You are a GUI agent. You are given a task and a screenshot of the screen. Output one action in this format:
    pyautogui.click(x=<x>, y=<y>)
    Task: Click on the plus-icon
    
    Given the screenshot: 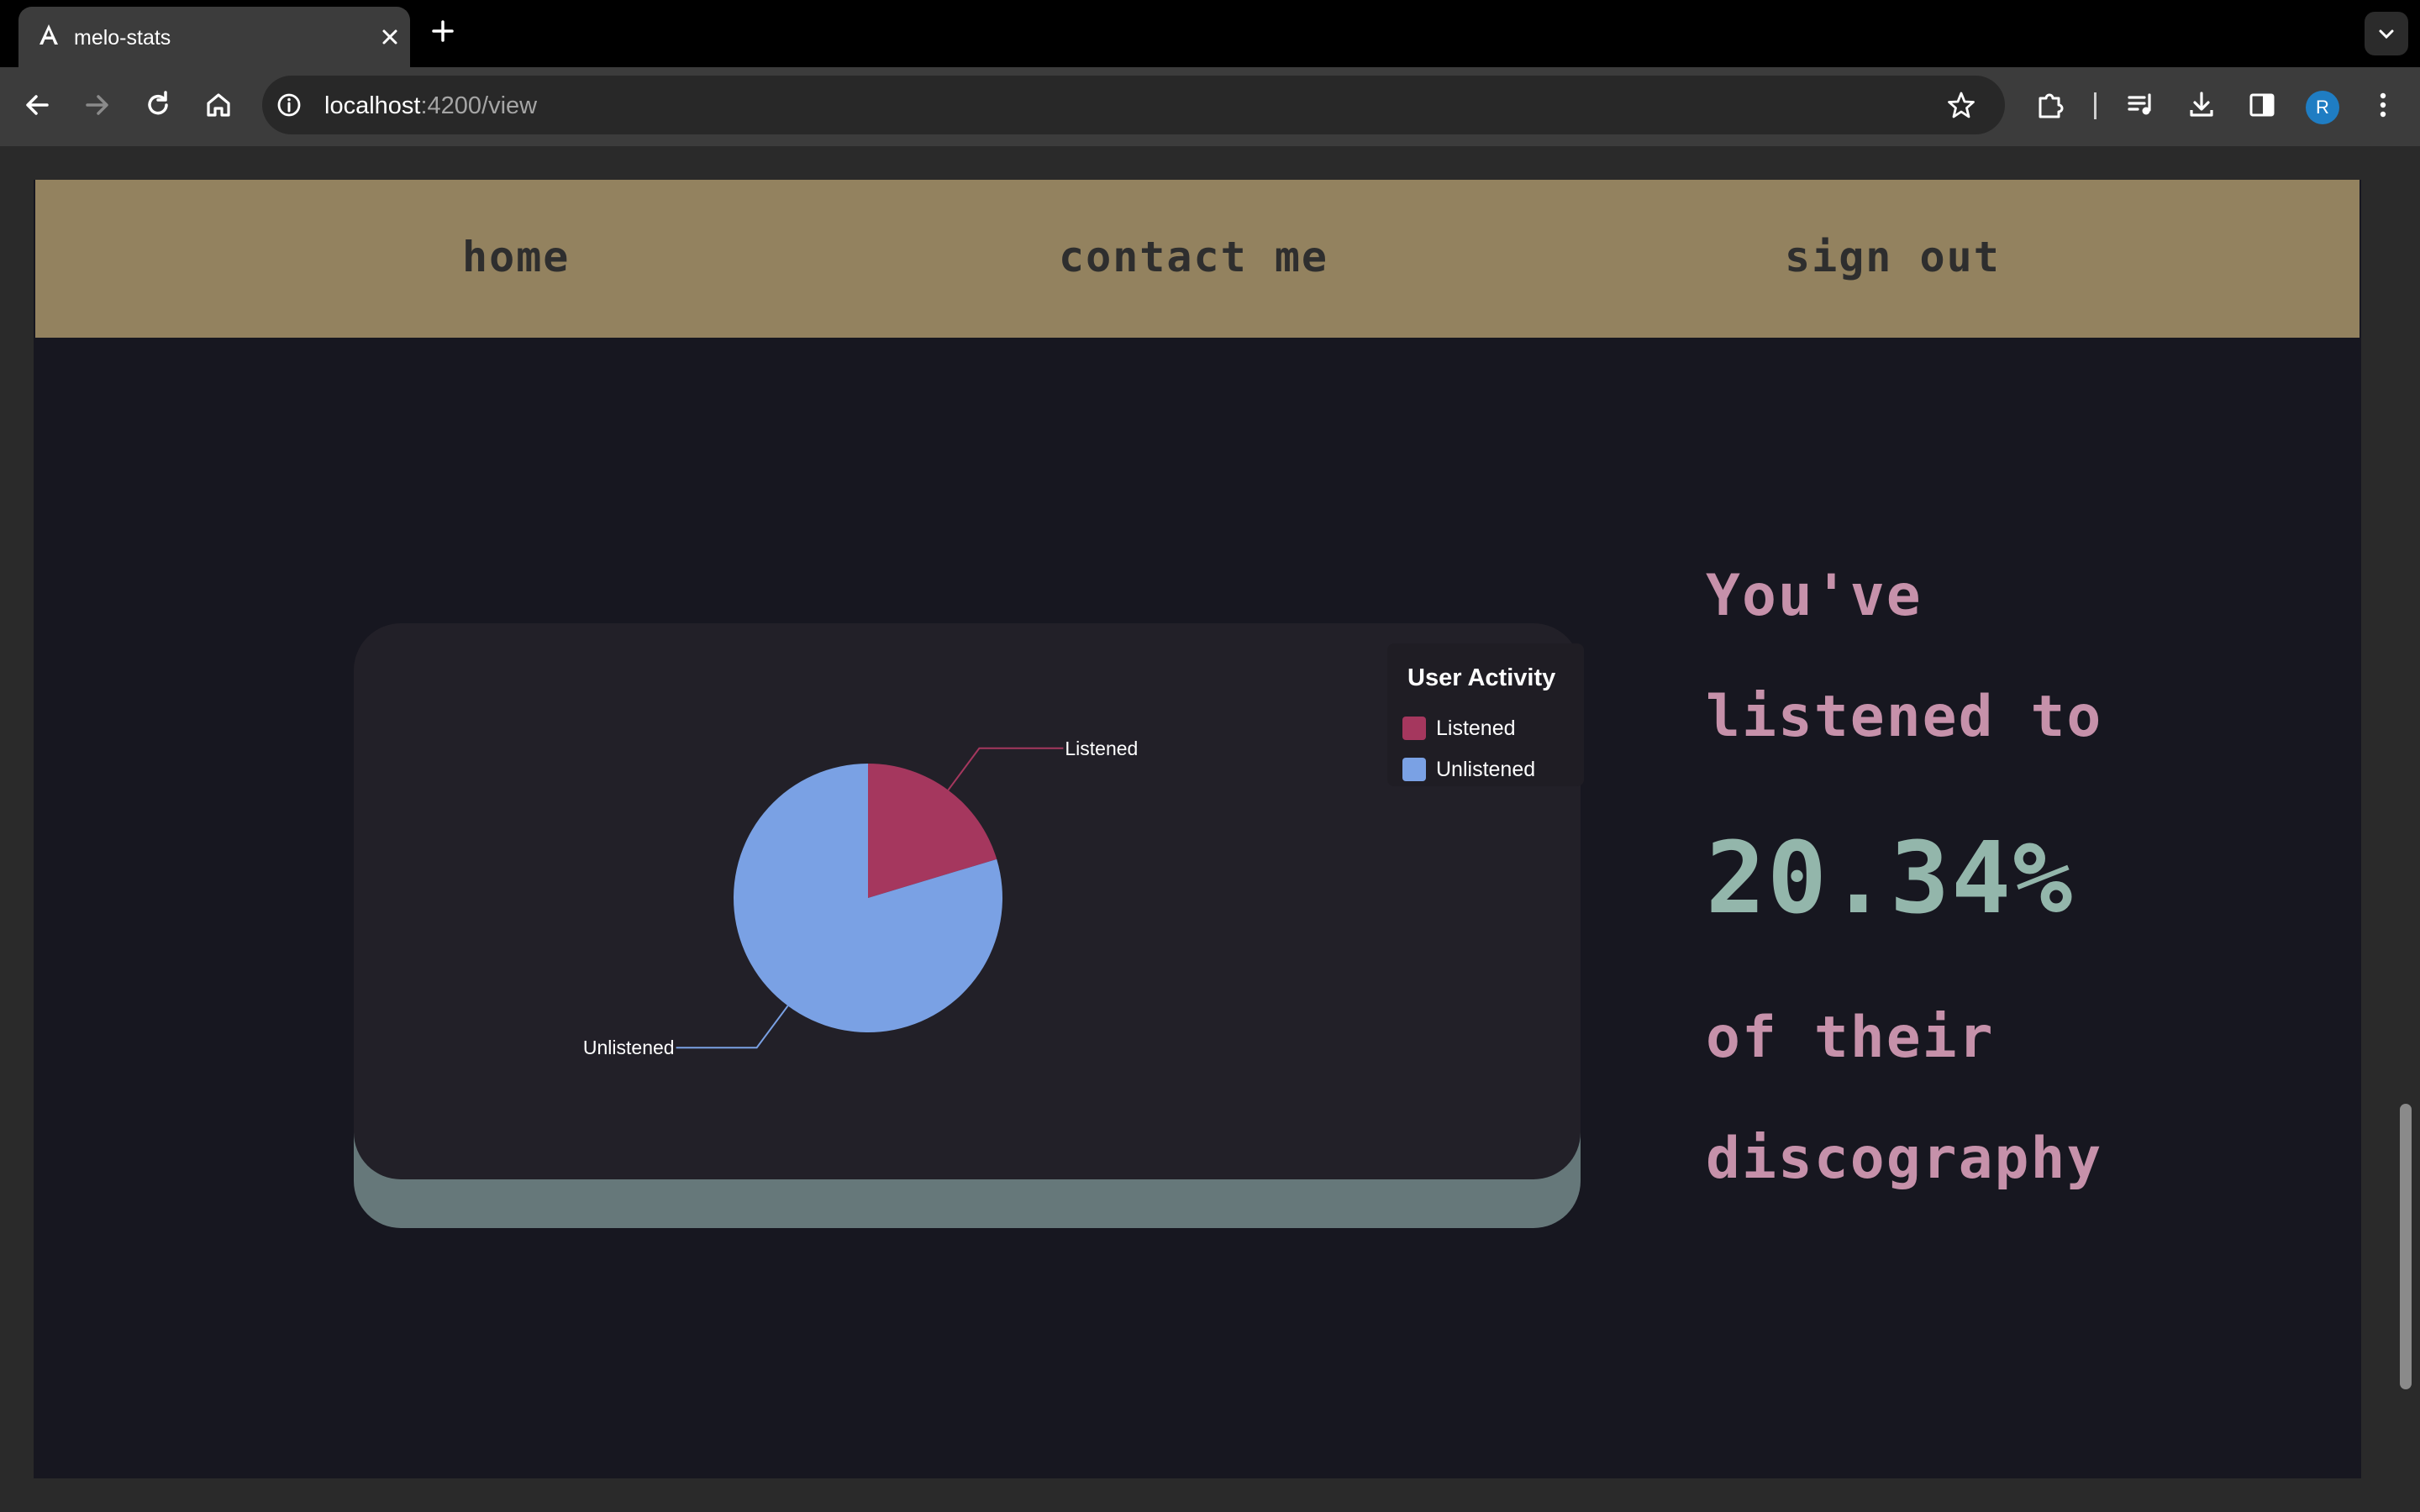 What is the action you would take?
    pyautogui.click(x=442, y=31)
    